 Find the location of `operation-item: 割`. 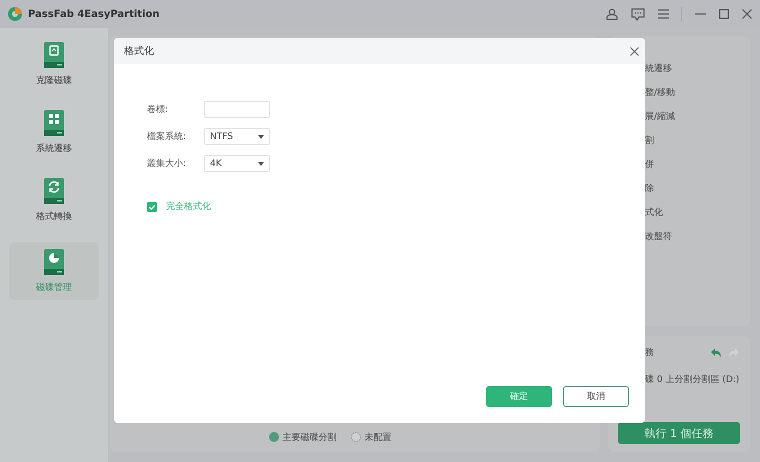

operation-item: 割 is located at coordinates (697, 141).